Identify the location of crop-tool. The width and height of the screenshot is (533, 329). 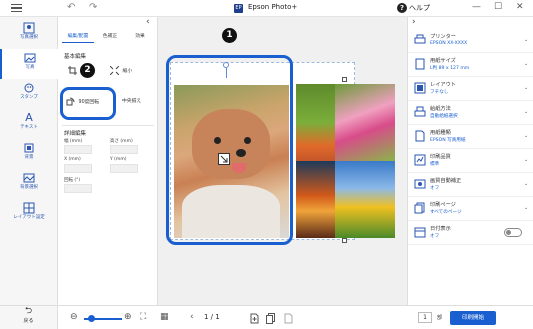
(73, 70).